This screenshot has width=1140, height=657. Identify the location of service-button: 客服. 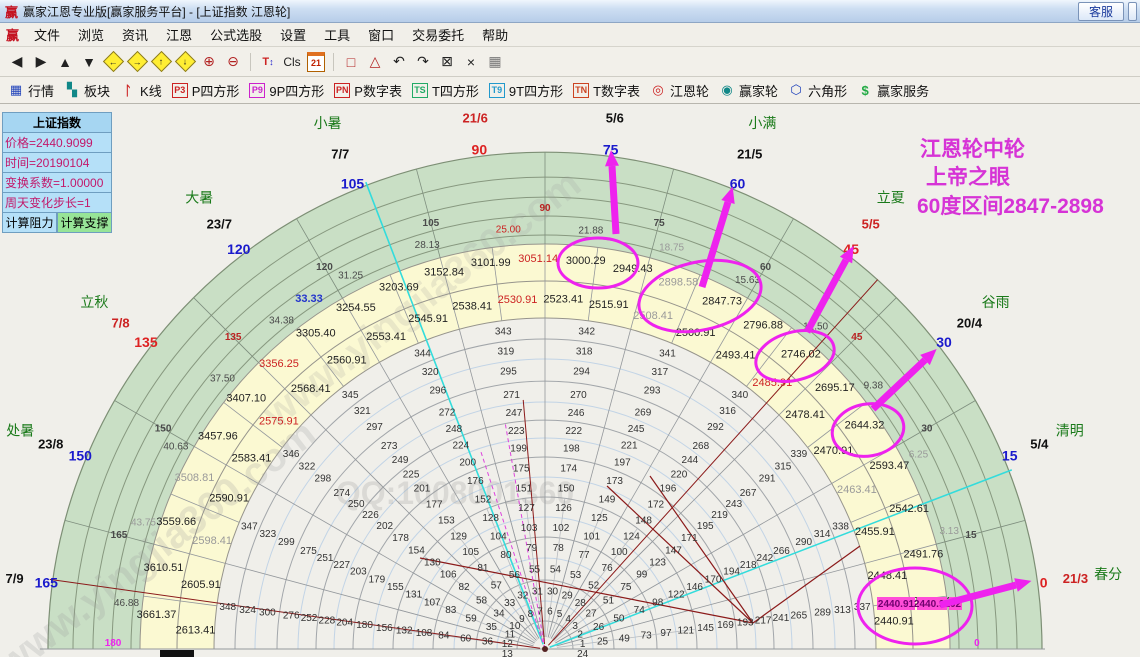
(1100, 11).